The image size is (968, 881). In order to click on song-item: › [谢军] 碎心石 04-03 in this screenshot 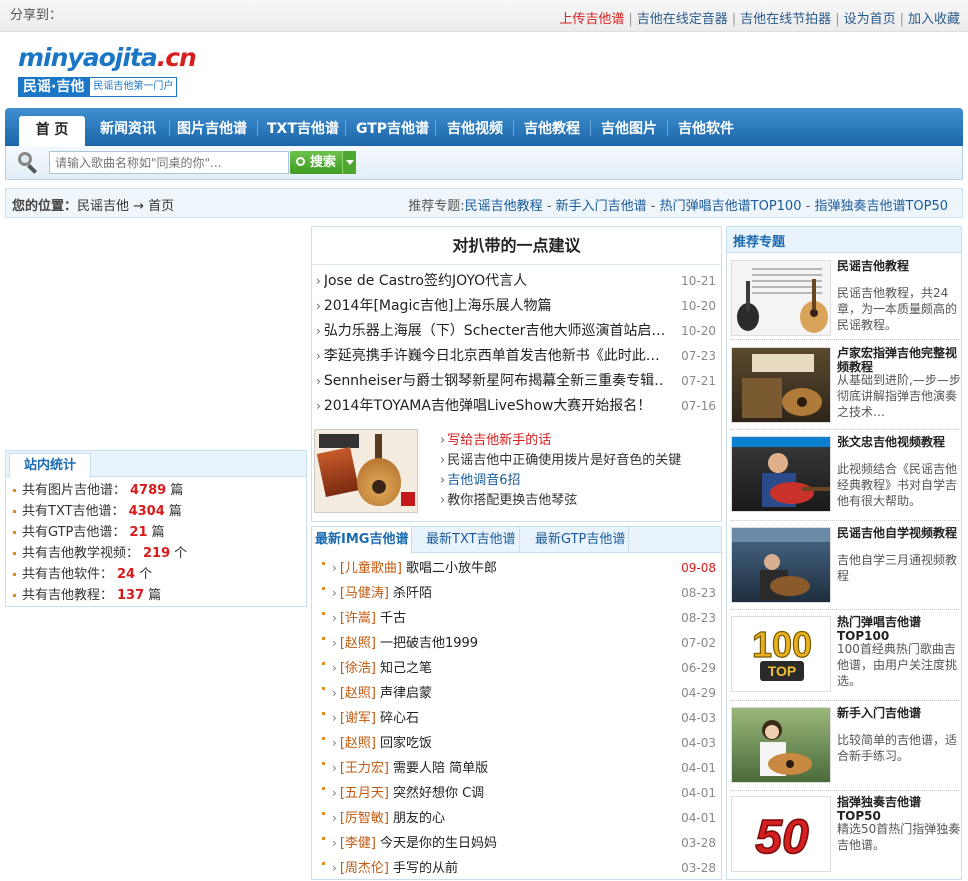, I will do `click(520, 718)`.